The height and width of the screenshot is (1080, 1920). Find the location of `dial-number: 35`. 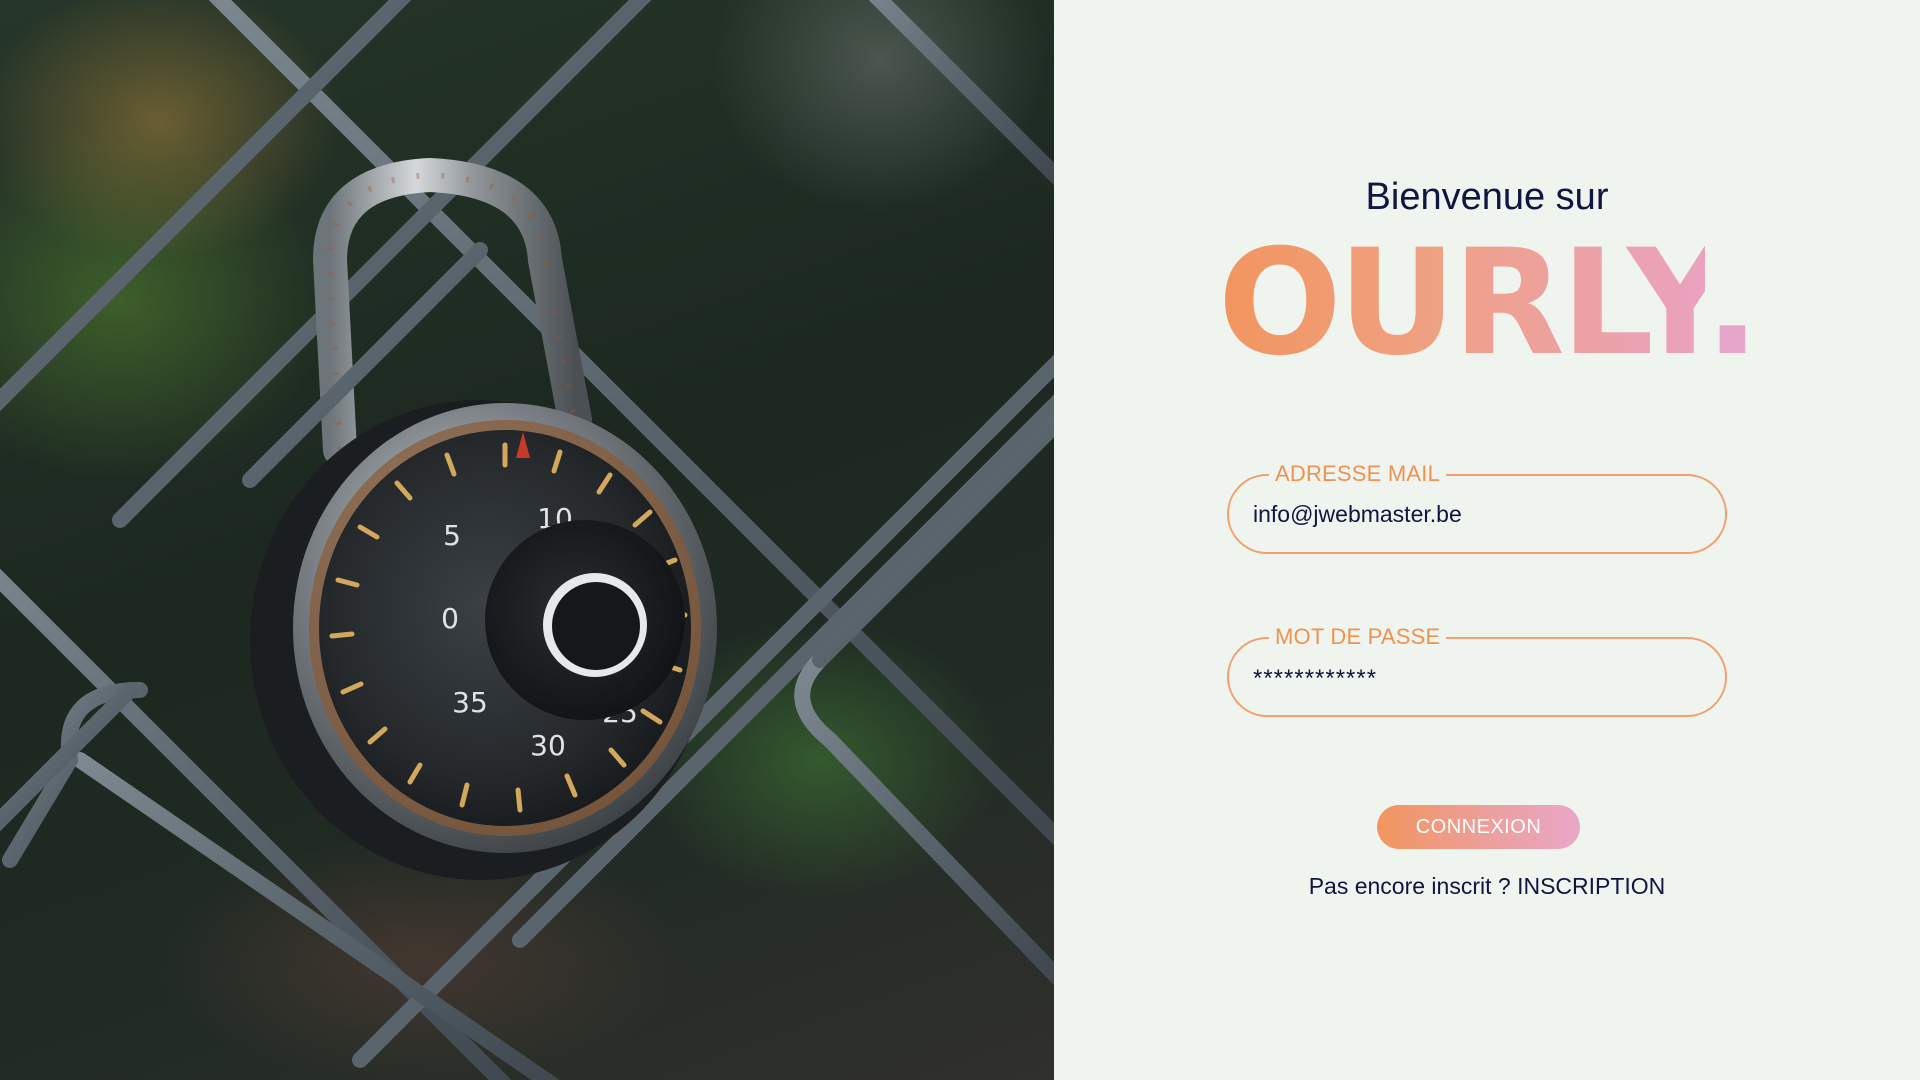

dial-number: 35 is located at coordinates (470, 702).